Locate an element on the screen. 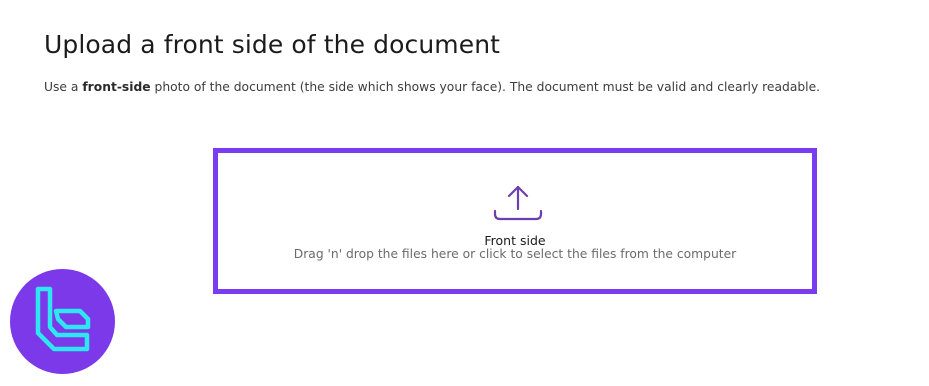  upload-icon is located at coordinates (518, 203).